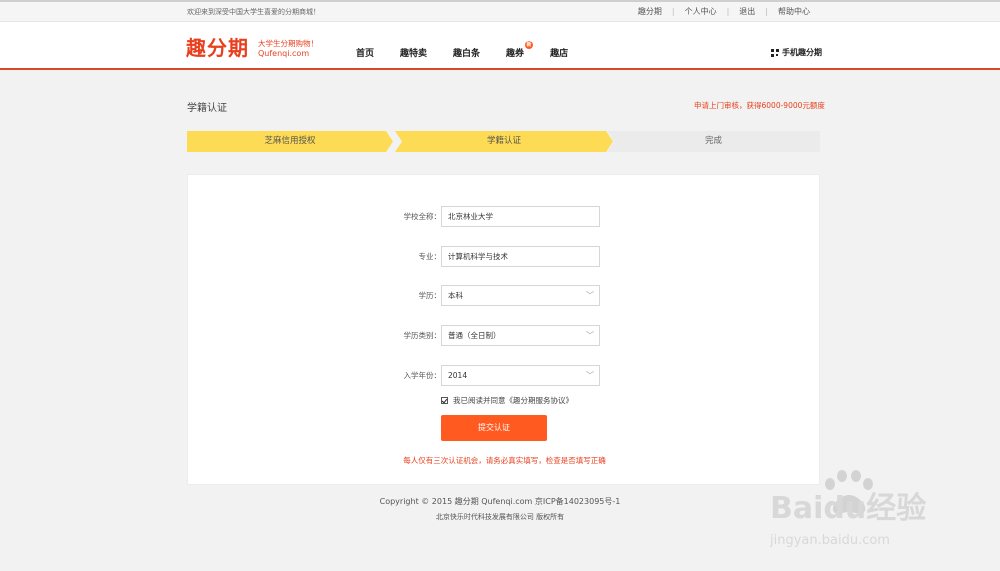 This screenshot has width=1000, height=571. Describe the element at coordinates (759, 105) in the screenshot. I see `promo-link: 申请上门审核，获得6000-9000元额度` at that location.